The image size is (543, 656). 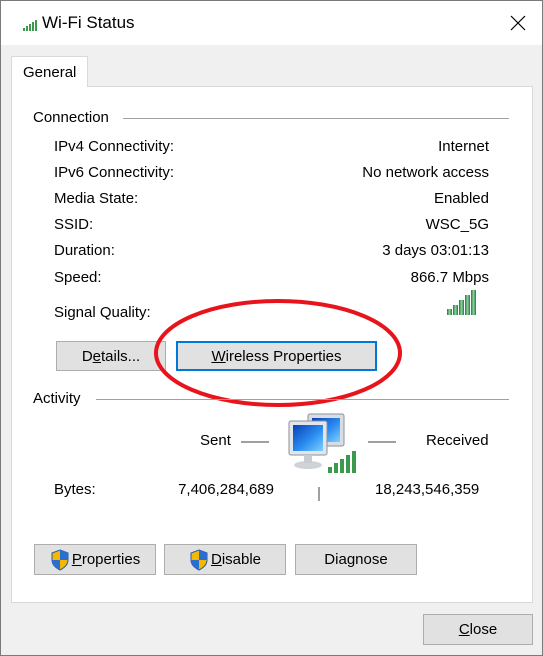 What do you see at coordinates (461, 302) in the screenshot?
I see `signal-quality-icon` at bounding box center [461, 302].